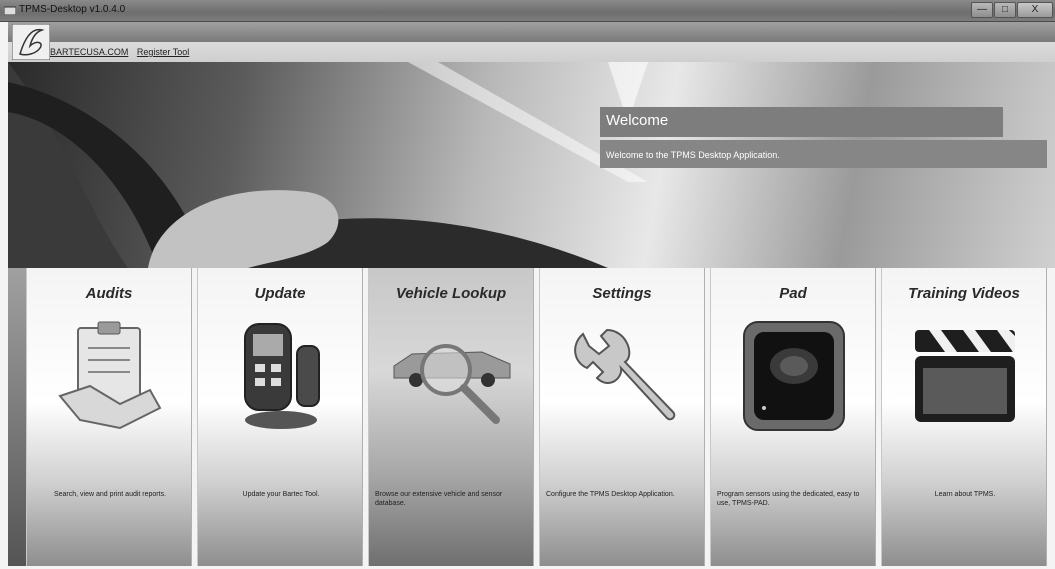 Image resolution: width=1055 pixels, height=569 pixels. I want to click on app-header: BARTECUSA.COM Register Tool, so click(531, 42).